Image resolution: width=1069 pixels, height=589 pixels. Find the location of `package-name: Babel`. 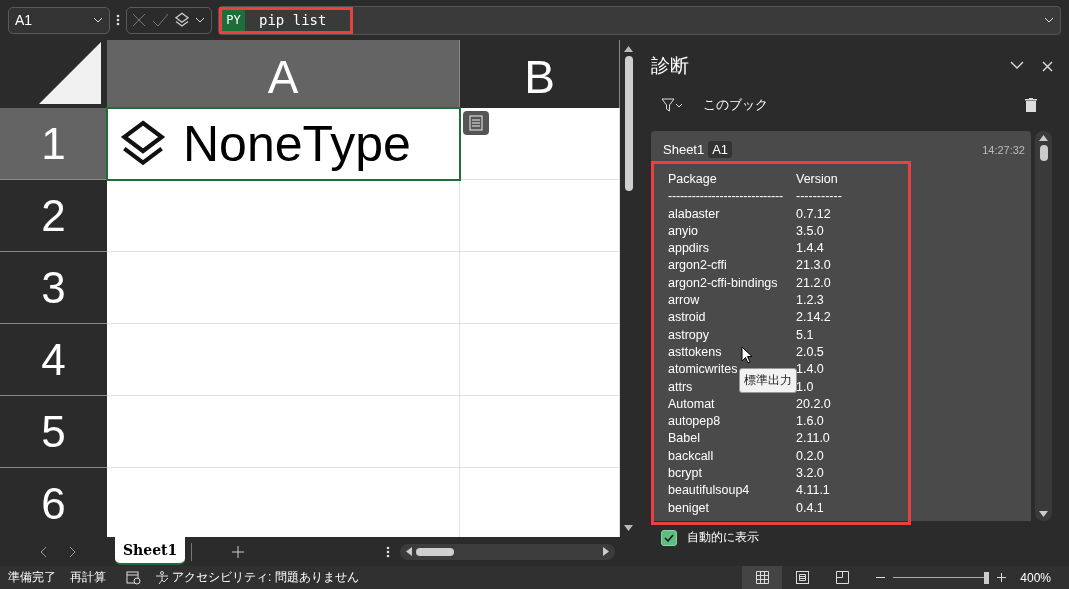

package-name: Babel is located at coordinates (684, 439).